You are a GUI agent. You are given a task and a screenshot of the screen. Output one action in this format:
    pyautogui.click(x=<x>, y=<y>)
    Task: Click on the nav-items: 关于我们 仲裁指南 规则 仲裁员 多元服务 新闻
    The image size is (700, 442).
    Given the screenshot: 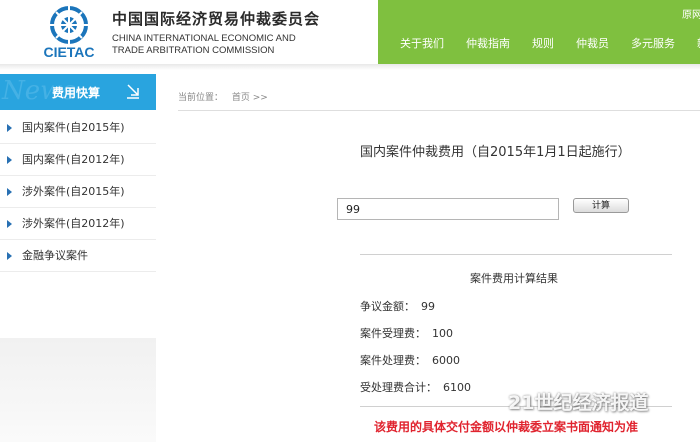 What is the action you would take?
    pyautogui.click(x=550, y=43)
    